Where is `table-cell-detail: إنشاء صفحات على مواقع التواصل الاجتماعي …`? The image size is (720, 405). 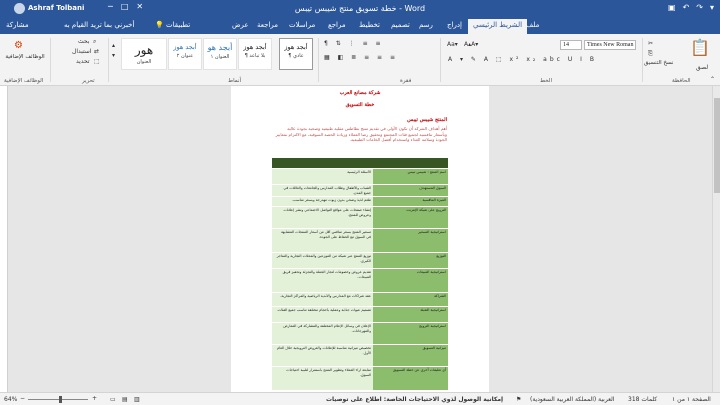 table-cell-detail: إنشاء صفحات على مواقع التواصل الاجتماعي … is located at coordinates (323, 218).